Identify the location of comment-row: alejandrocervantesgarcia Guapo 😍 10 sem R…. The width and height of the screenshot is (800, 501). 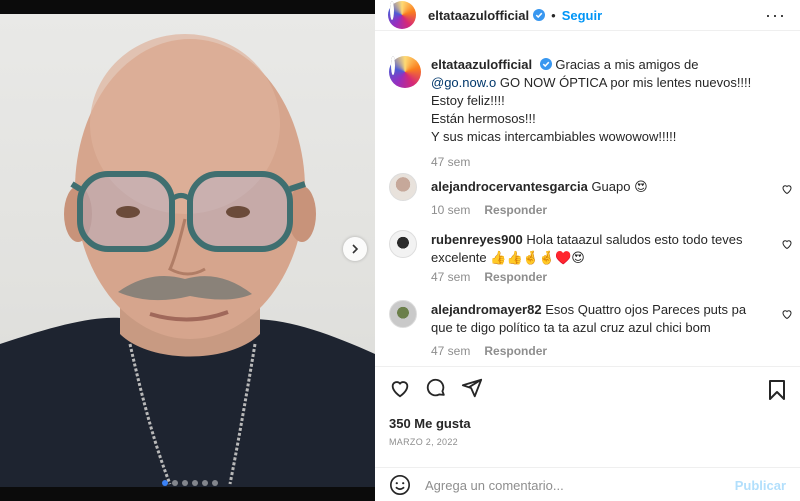
(587, 195).